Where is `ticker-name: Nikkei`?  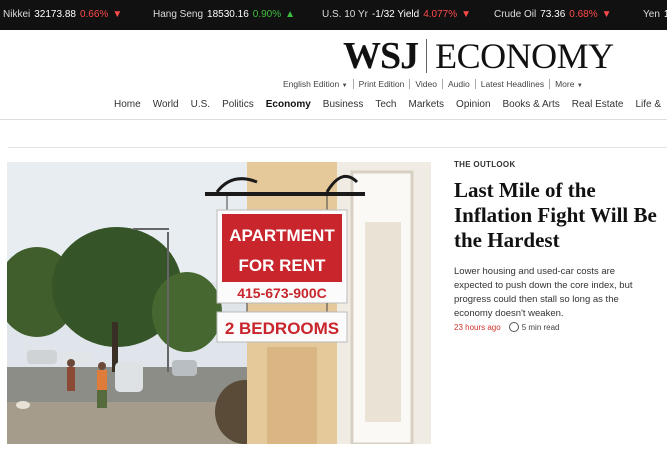 ticker-name: Nikkei is located at coordinates (17, 14).